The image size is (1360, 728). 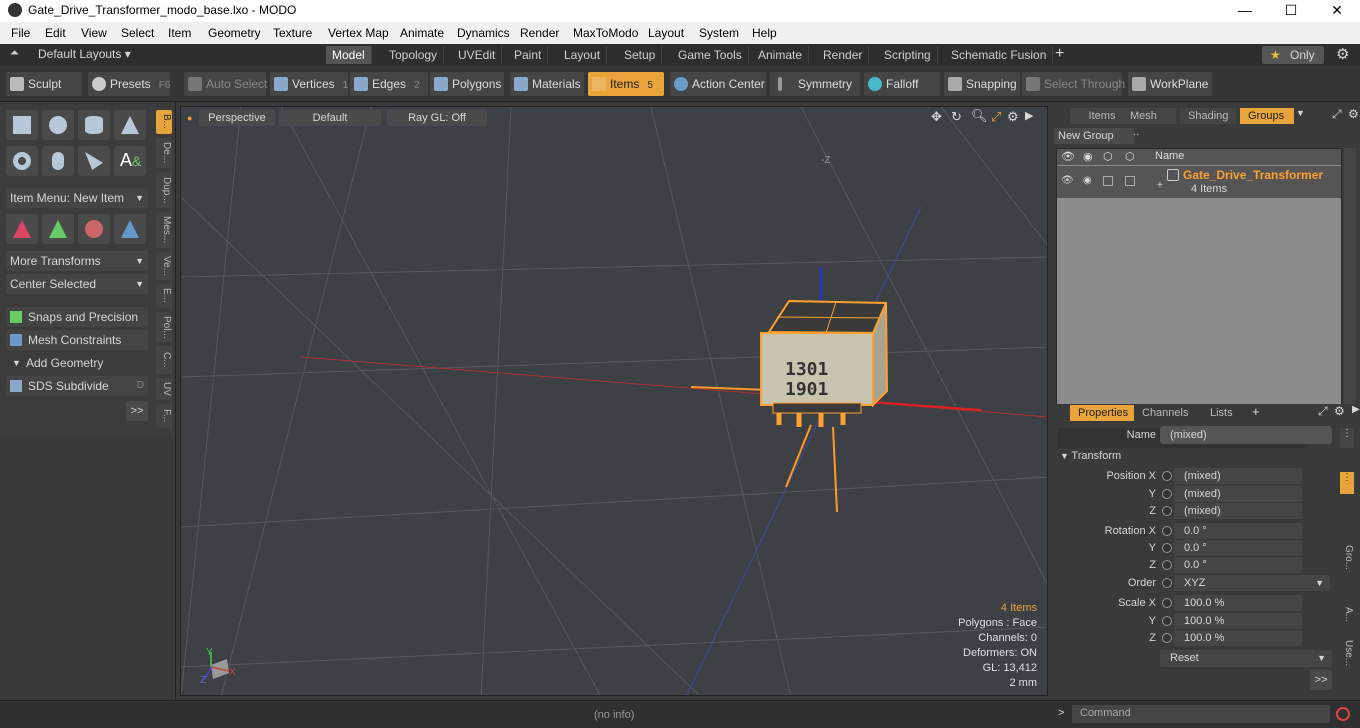 What do you see at coordinates (1246, 658) in the screenshot?
I see `reset-button: Reset ▼` at bounding box center [1246, 658].